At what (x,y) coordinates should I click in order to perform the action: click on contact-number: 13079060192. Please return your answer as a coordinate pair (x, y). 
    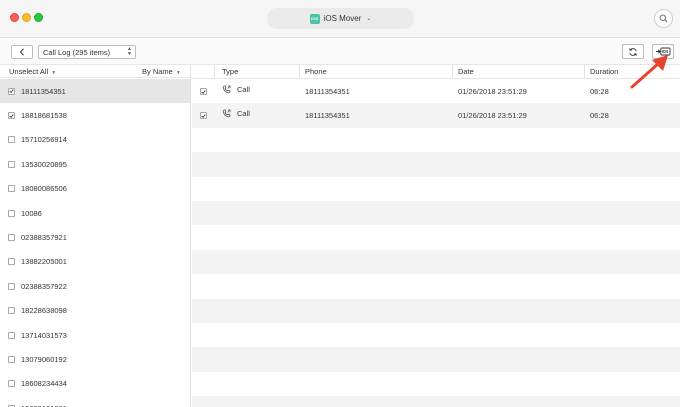
    Looking at the image, I should click on (44, 359).